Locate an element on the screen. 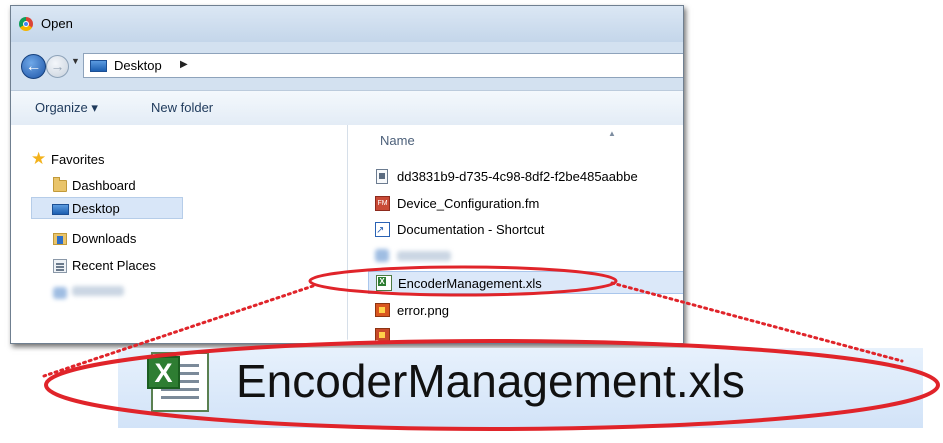  highlight-ellipse-small is located at coordinates (463, 281).